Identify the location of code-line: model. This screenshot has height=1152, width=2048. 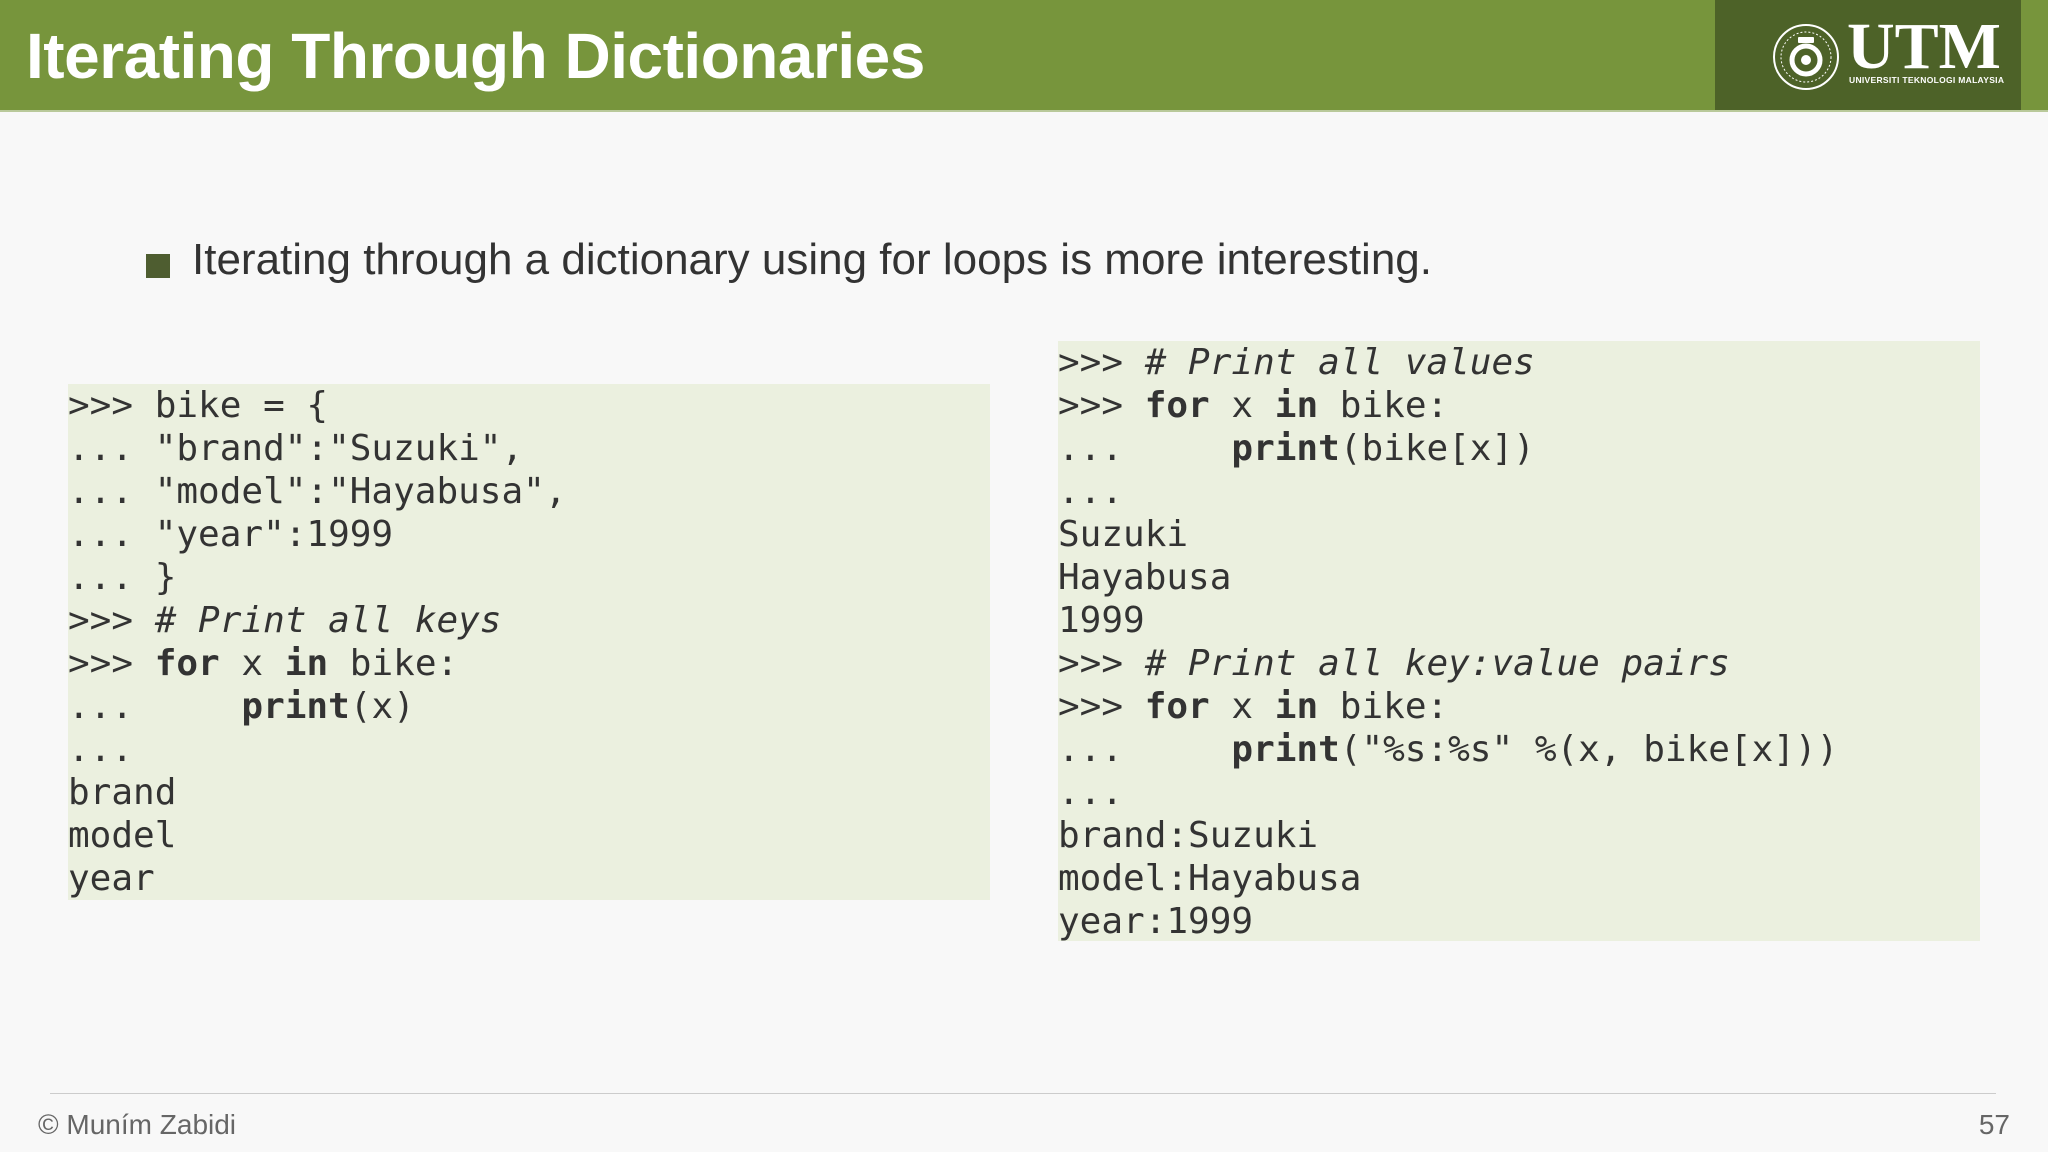
(529, 835).